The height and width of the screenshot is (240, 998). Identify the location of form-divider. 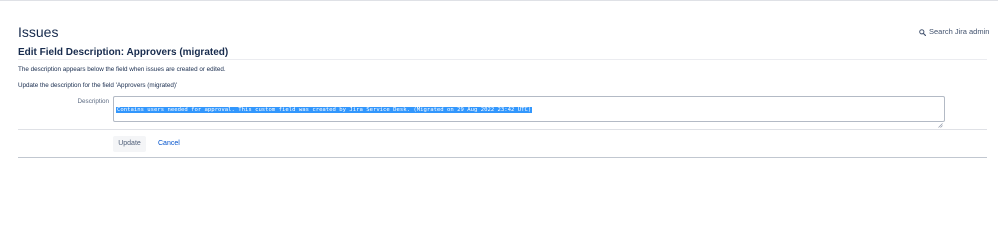
(502, 129).